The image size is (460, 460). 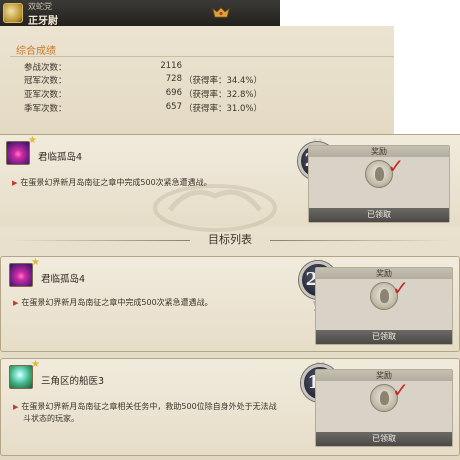 What do you see at coordinates (171, 66) in the screenshot?
I see `stat-value: 2116` at bounding box center [171, 66].